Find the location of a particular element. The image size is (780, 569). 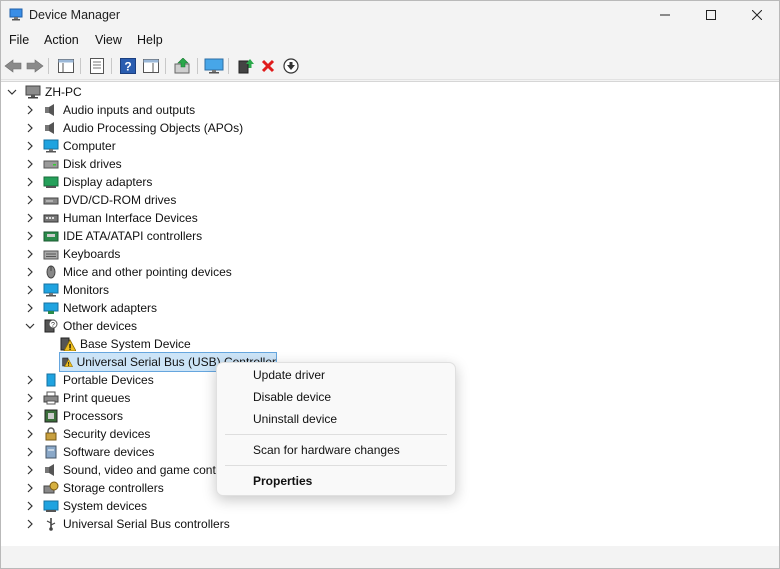

warning-device-icon is located at coordinates (67, 362).